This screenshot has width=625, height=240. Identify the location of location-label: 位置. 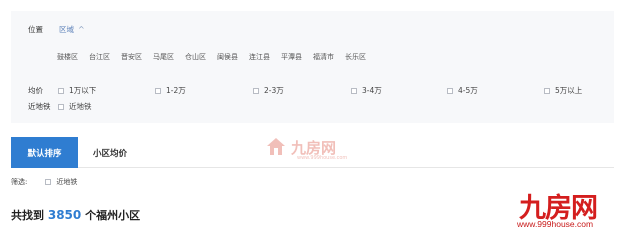
(35, 29).